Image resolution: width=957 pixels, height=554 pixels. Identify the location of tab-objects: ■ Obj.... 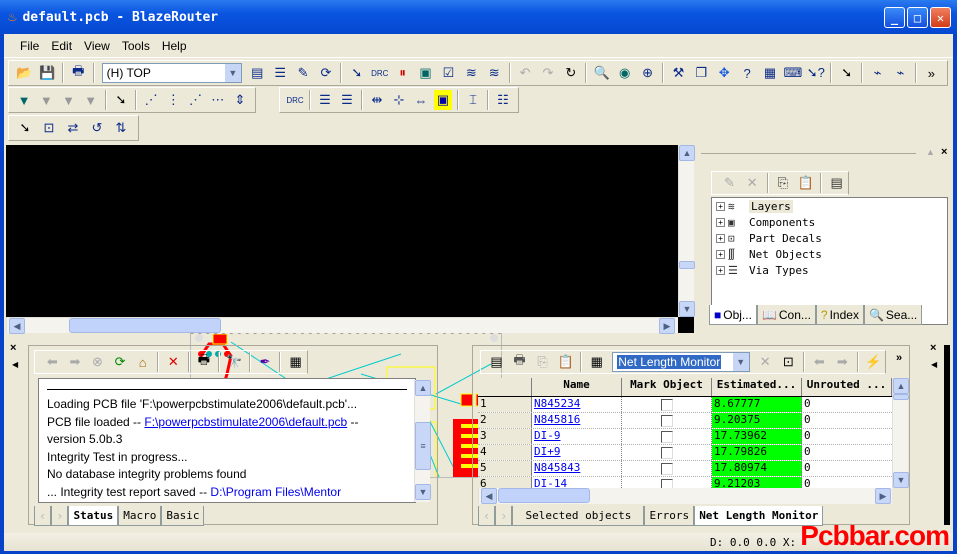
(733, 315).